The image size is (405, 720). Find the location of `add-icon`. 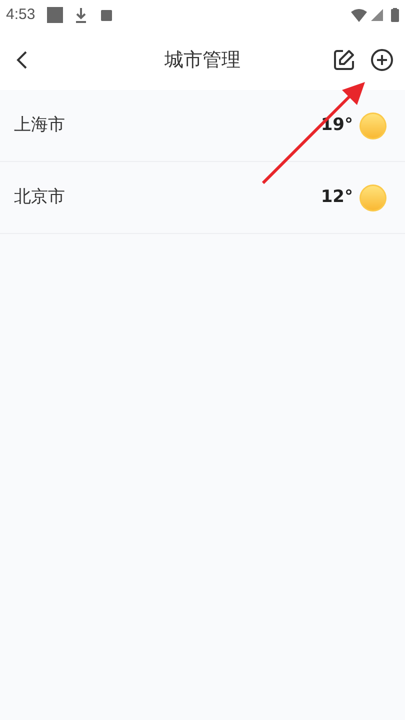

add-icon is located at coordinates (382, 60).